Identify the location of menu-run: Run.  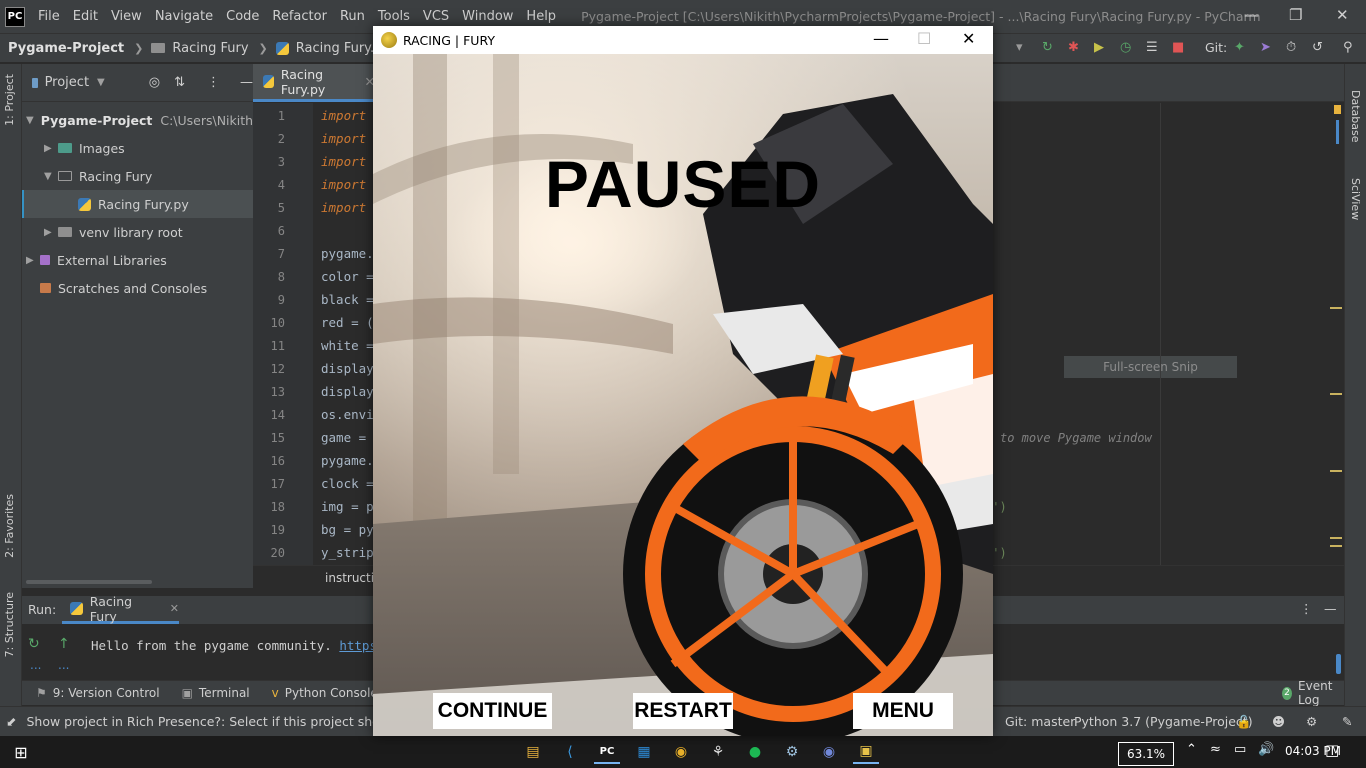
(352, 16).